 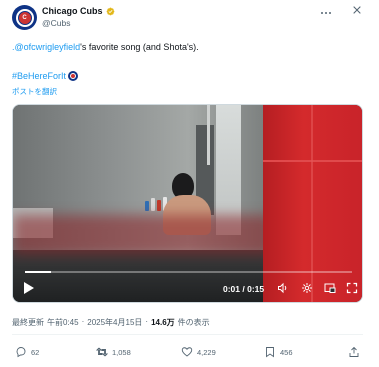 I want to click on gear-icon, so click(x=307, y=288).